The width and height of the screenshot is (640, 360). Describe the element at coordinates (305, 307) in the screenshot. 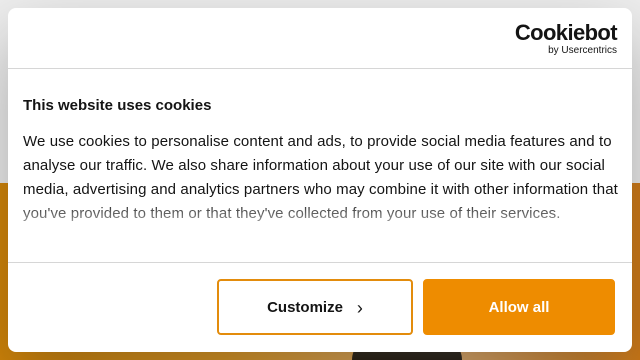

I see `customize-button-label: Customize` at that location.